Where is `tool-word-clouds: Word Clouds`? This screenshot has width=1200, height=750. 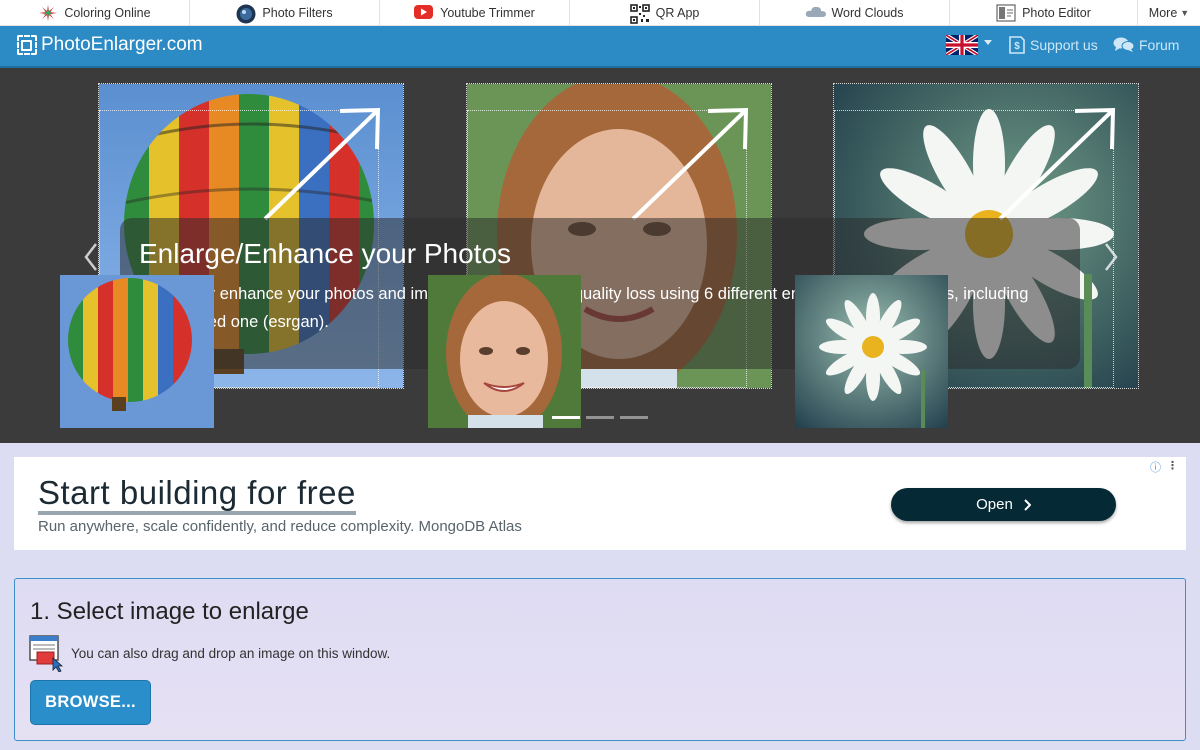
tool-word-clouds: Word Clouds is located at coordinates (855, 12).